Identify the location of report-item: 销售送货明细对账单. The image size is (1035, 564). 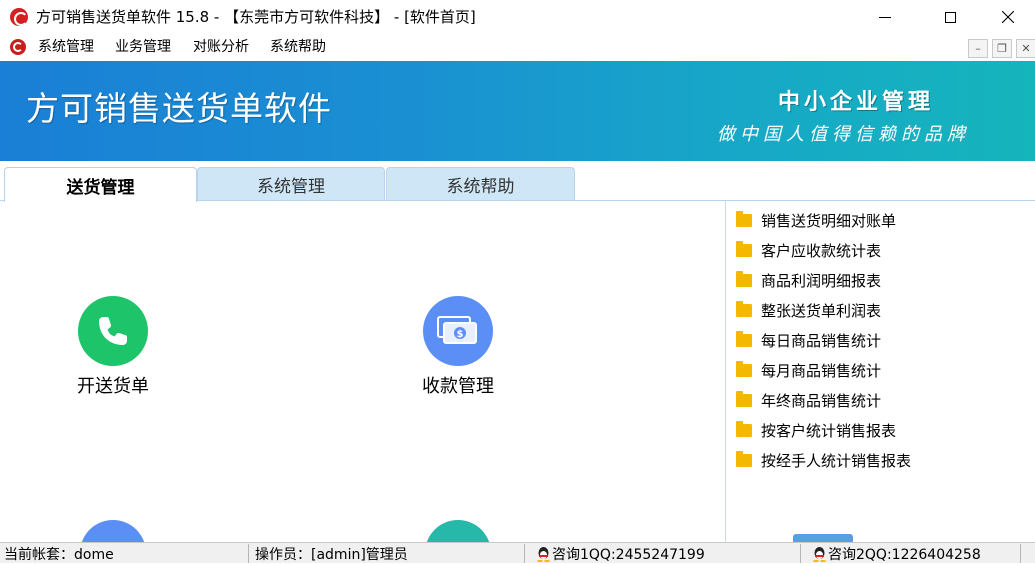
(816, 220).